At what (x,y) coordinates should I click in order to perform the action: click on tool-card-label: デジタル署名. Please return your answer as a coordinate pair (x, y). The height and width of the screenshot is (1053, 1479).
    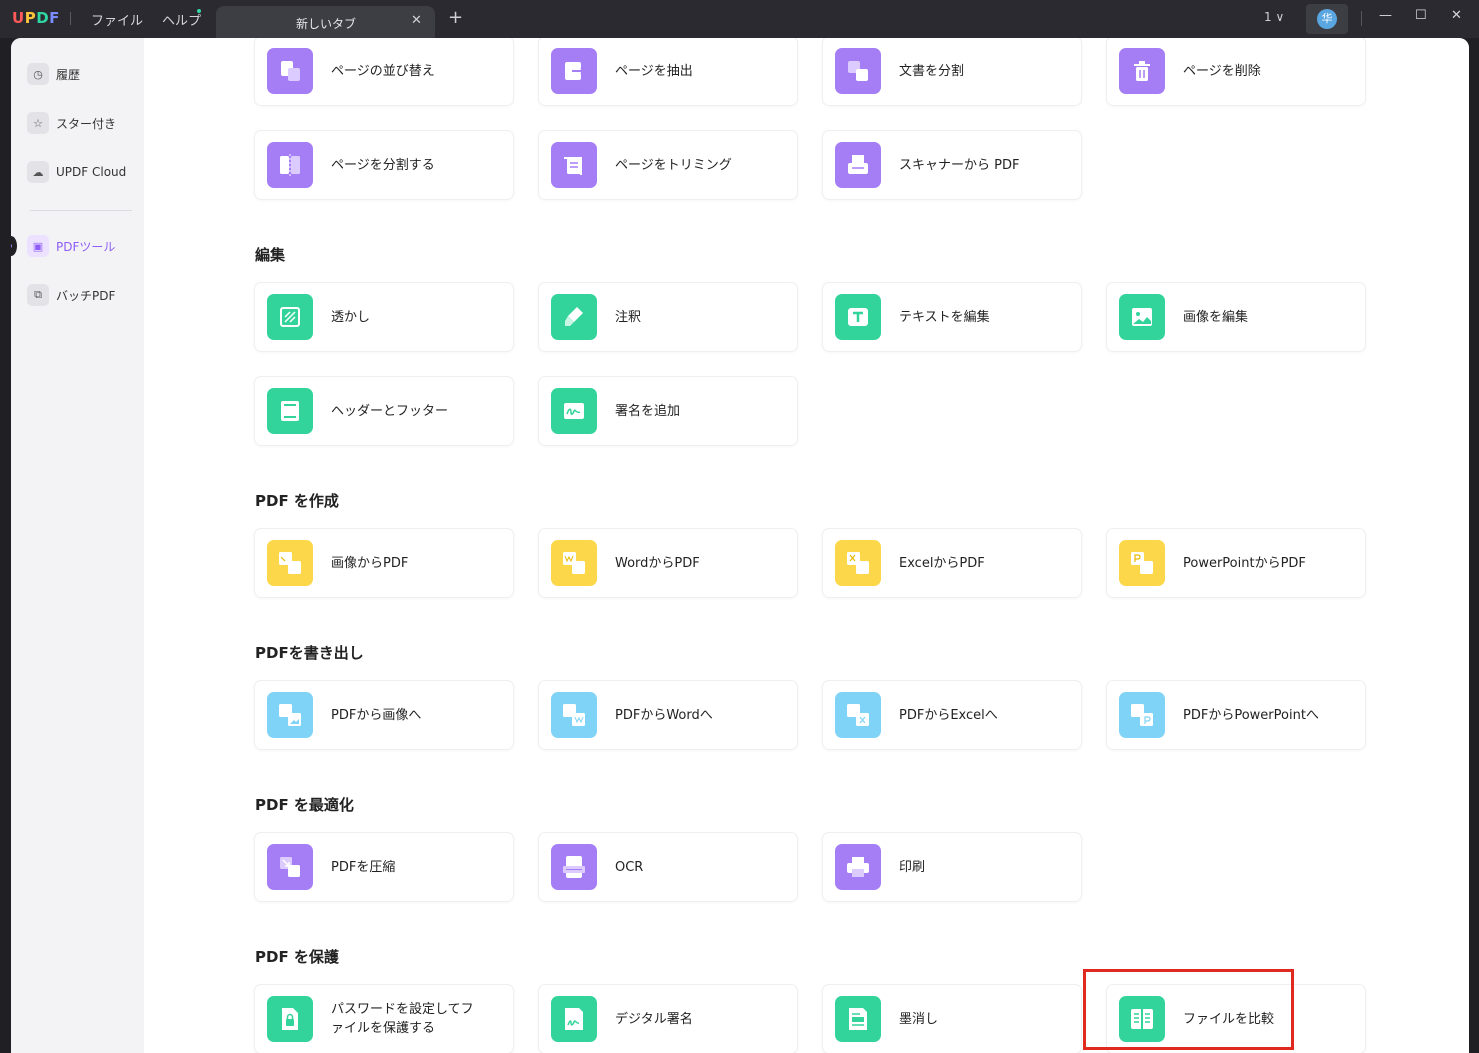
    Looking at the image, I should click on (654, 1019).